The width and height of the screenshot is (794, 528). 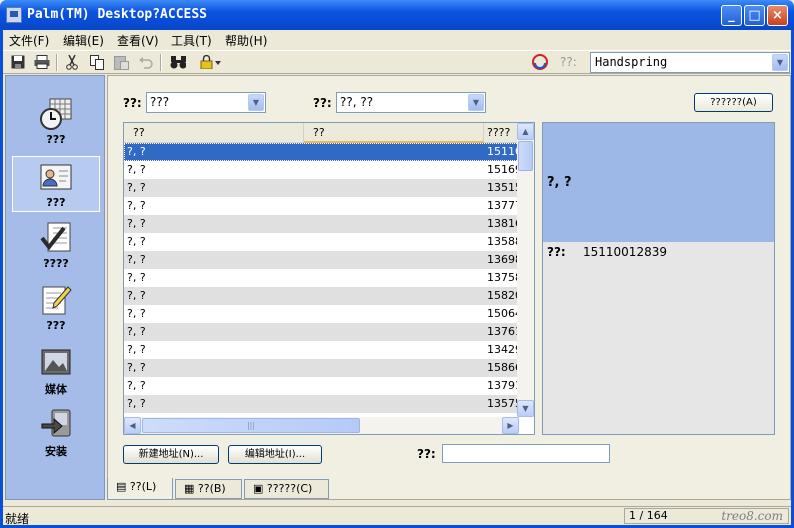 What do you see at coordinates (329, 260) in the screenshot?
I see `table-row: ?, ? 1369898` at bounding box center [329, 260].